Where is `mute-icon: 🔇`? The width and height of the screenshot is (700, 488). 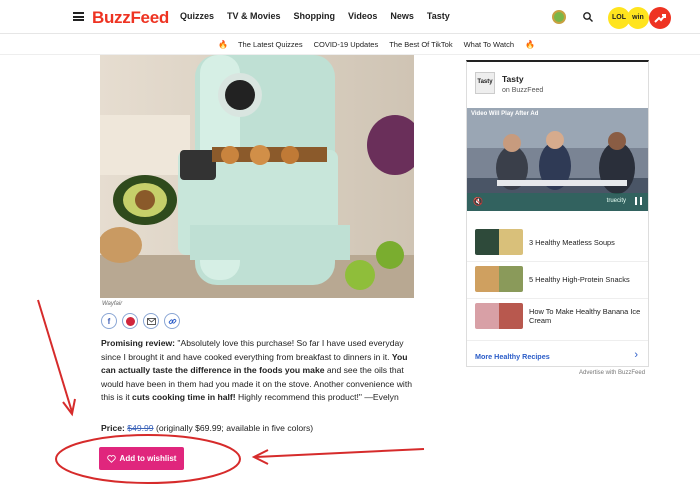
mute-icon: 🔇 is located at coordinates (478, 201).